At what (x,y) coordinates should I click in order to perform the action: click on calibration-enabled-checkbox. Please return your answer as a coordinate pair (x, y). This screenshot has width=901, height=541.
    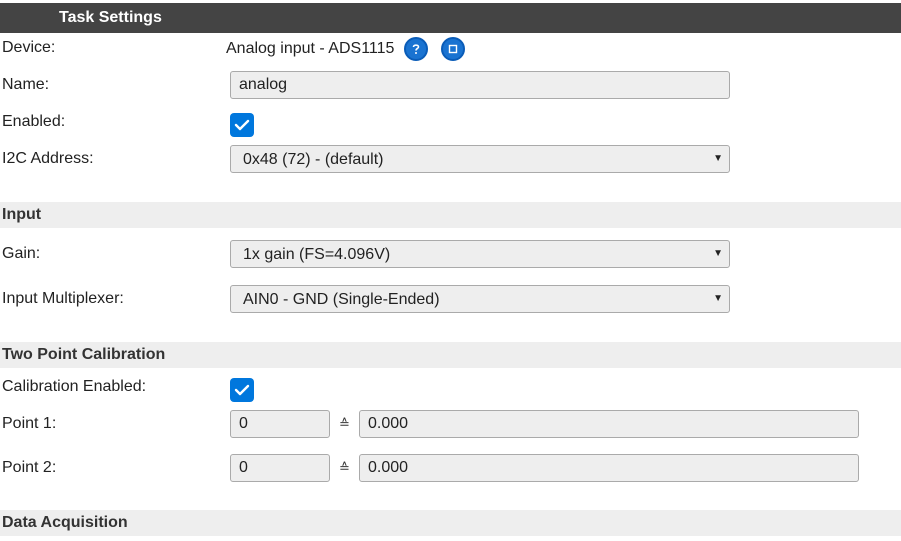
    Looking at the image, I should click on (242, 390).